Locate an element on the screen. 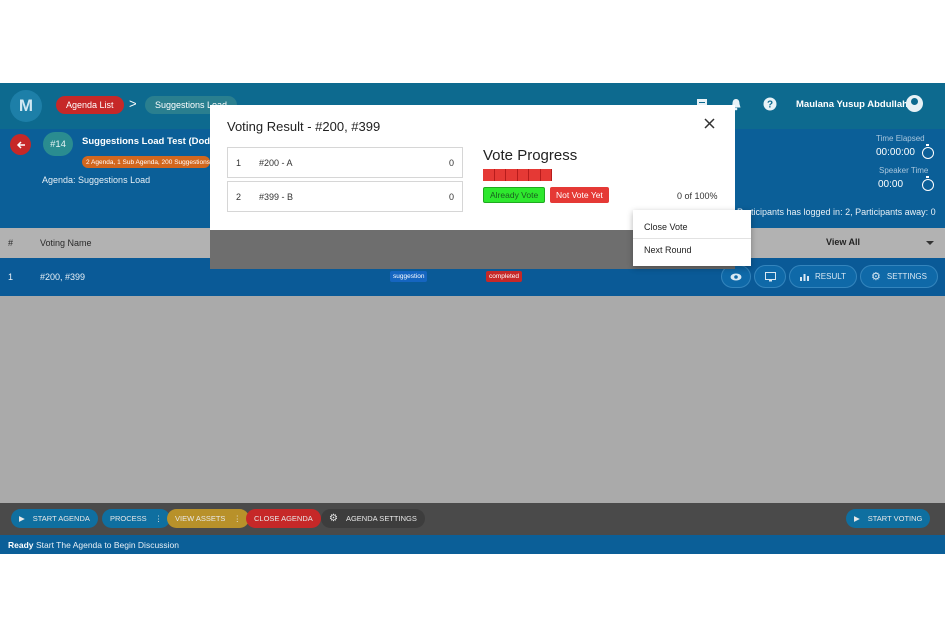  meeting-number-chip: #14 is located at coordinates (58, 144).